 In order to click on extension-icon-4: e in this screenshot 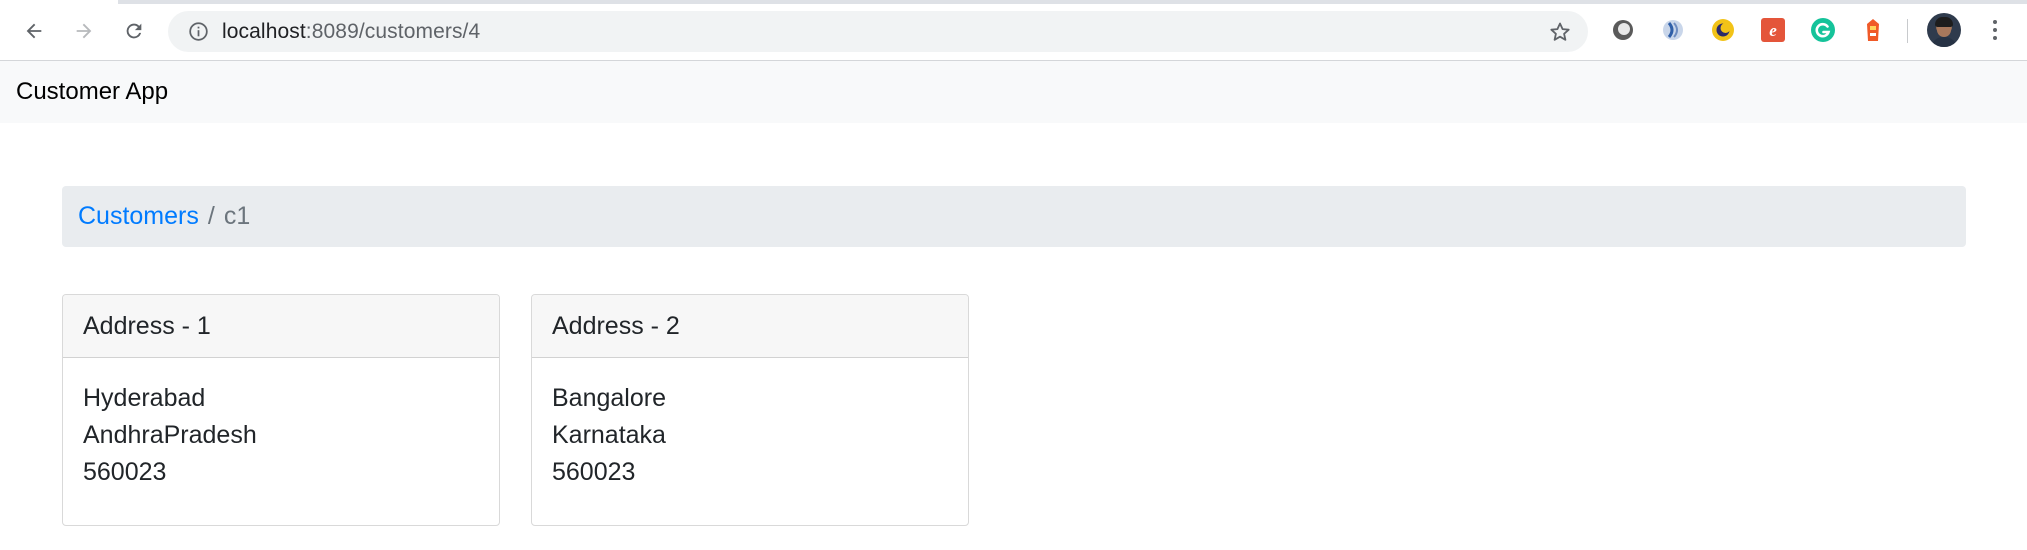, I will do `click(1773, 30)`.